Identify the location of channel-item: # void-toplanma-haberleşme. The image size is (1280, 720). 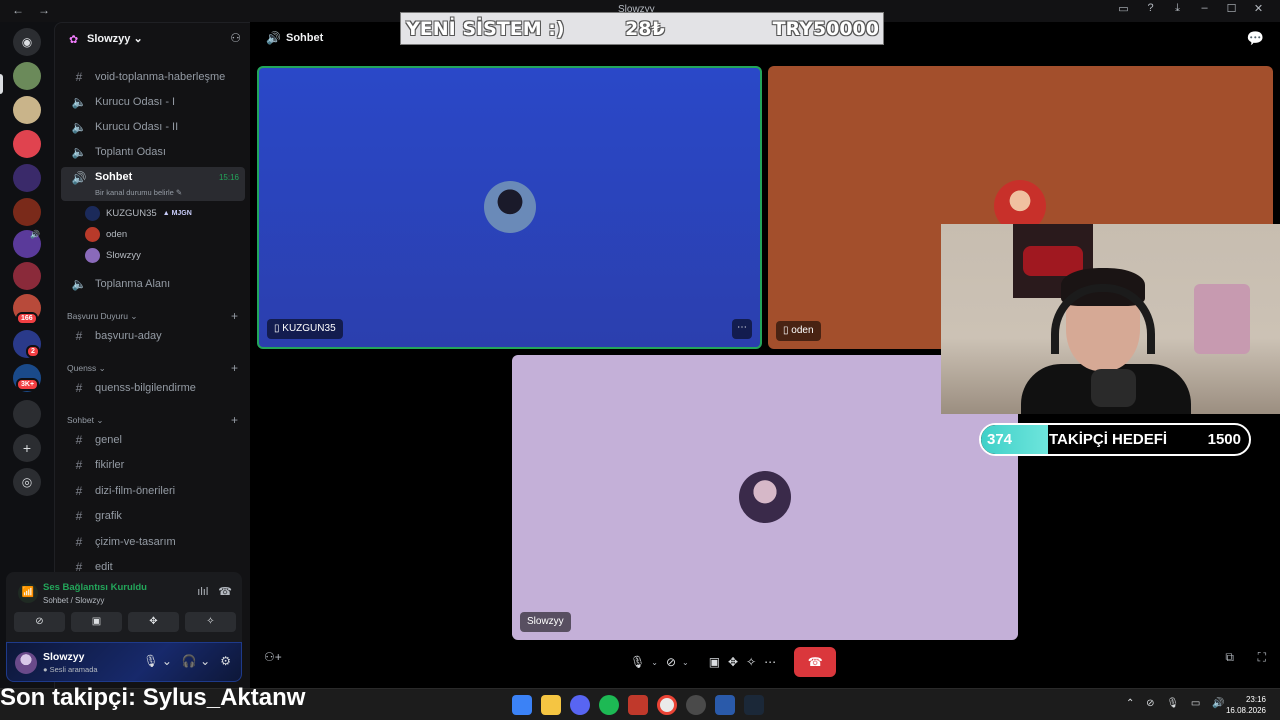
(153, 77).